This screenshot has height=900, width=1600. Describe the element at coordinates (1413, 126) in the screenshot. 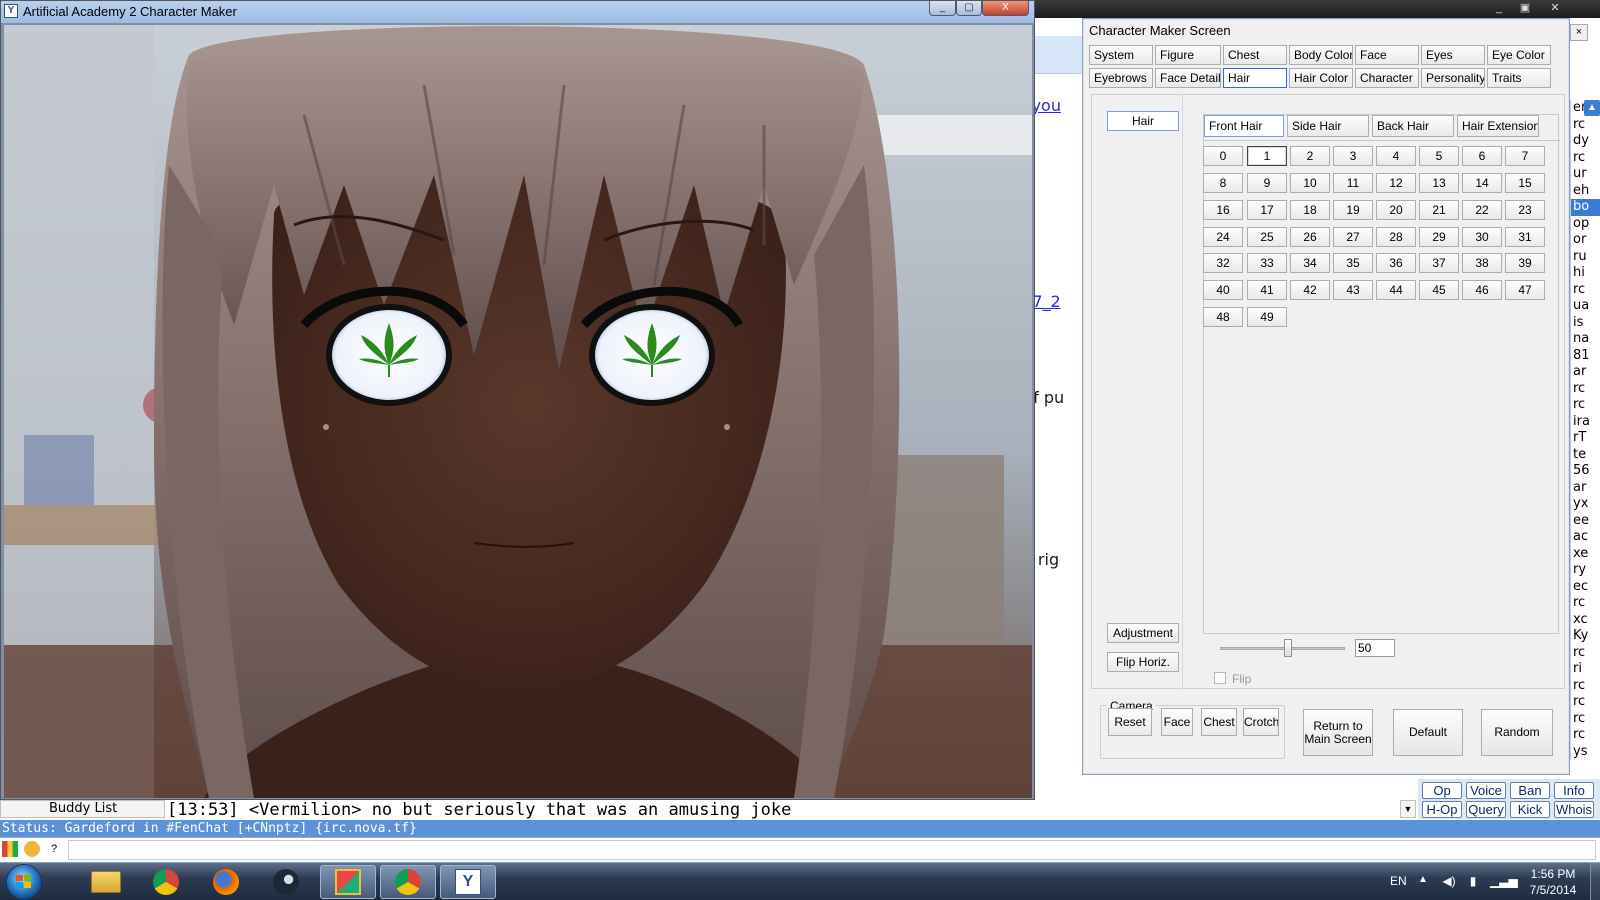

I see `subtab-back-hair: Back Hair` at that location.